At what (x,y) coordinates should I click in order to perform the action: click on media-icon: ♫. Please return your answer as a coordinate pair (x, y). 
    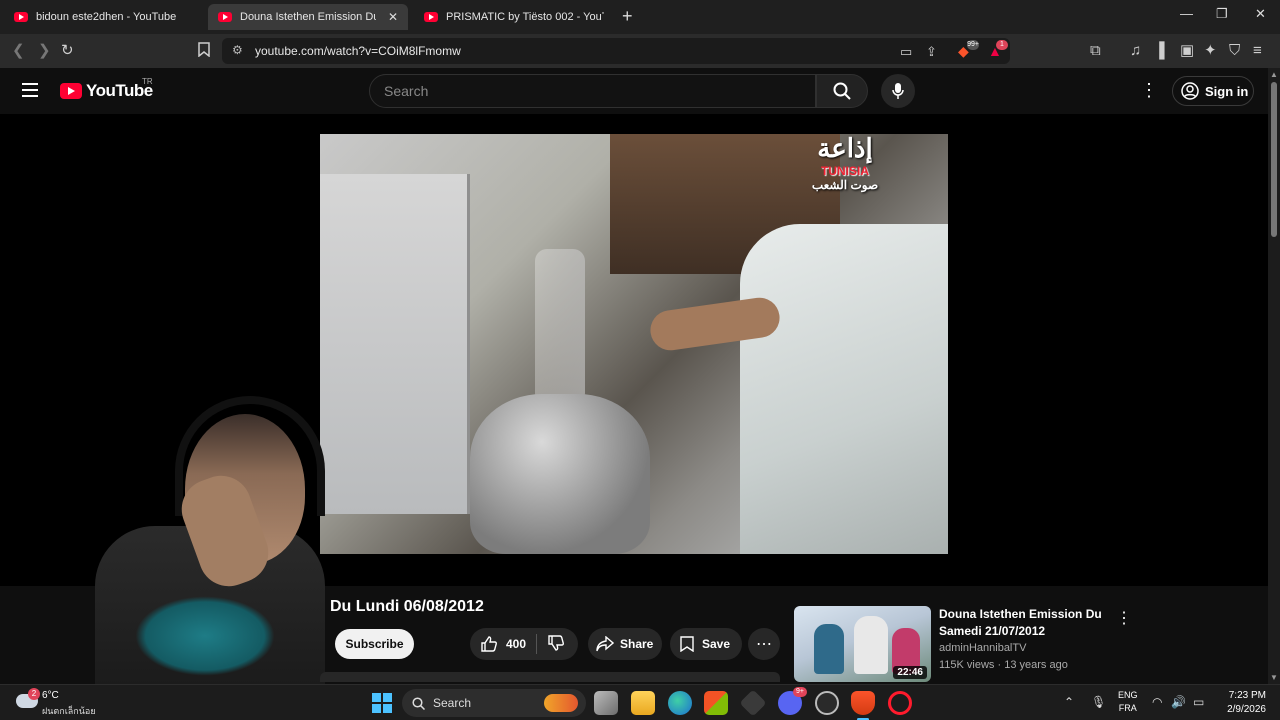
    Looking at the image, I should click on (1135, 51).